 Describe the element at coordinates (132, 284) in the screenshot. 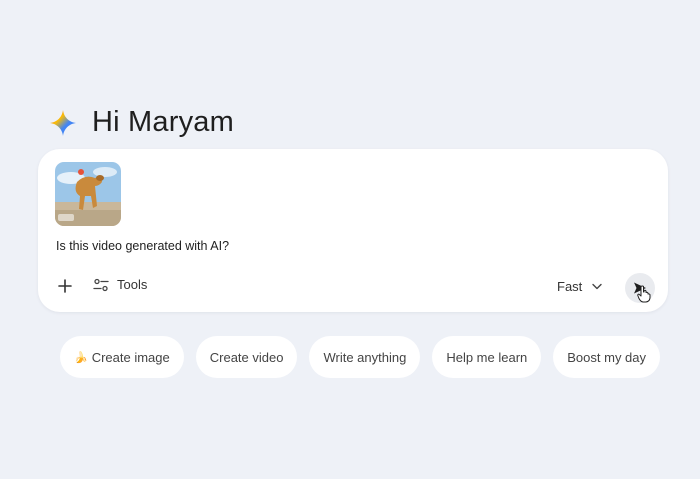

I see `tools-label: Tools` at that location.